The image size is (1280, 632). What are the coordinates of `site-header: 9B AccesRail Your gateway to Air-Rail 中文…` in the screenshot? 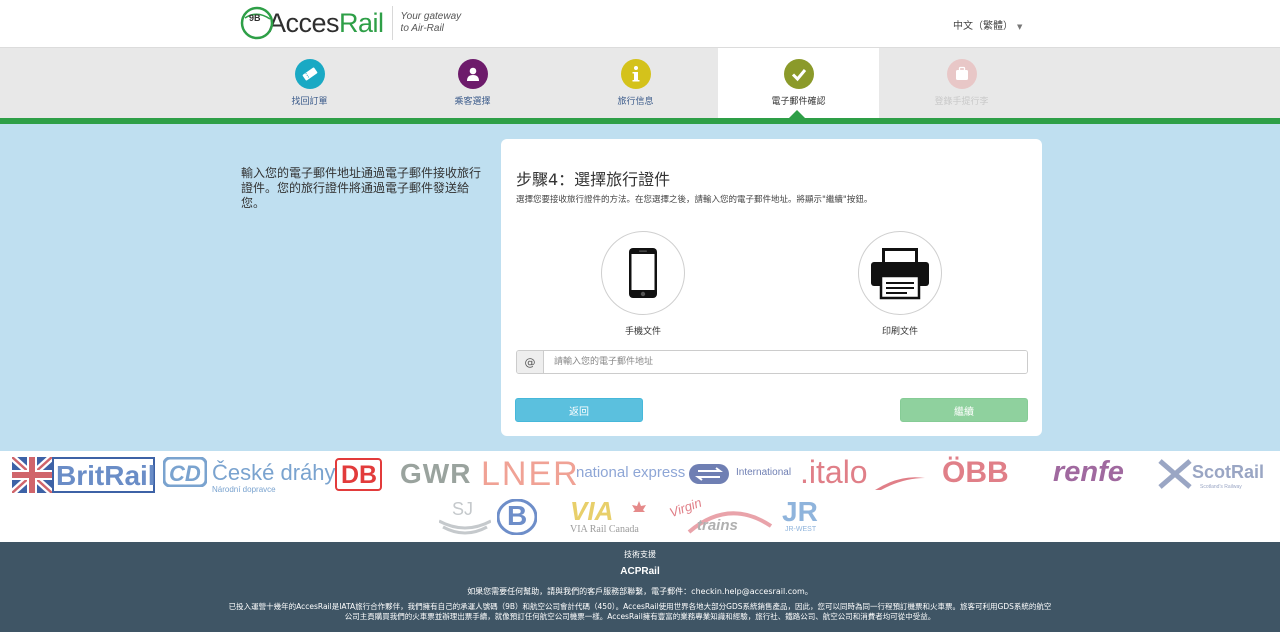 It's located at (640, 23).